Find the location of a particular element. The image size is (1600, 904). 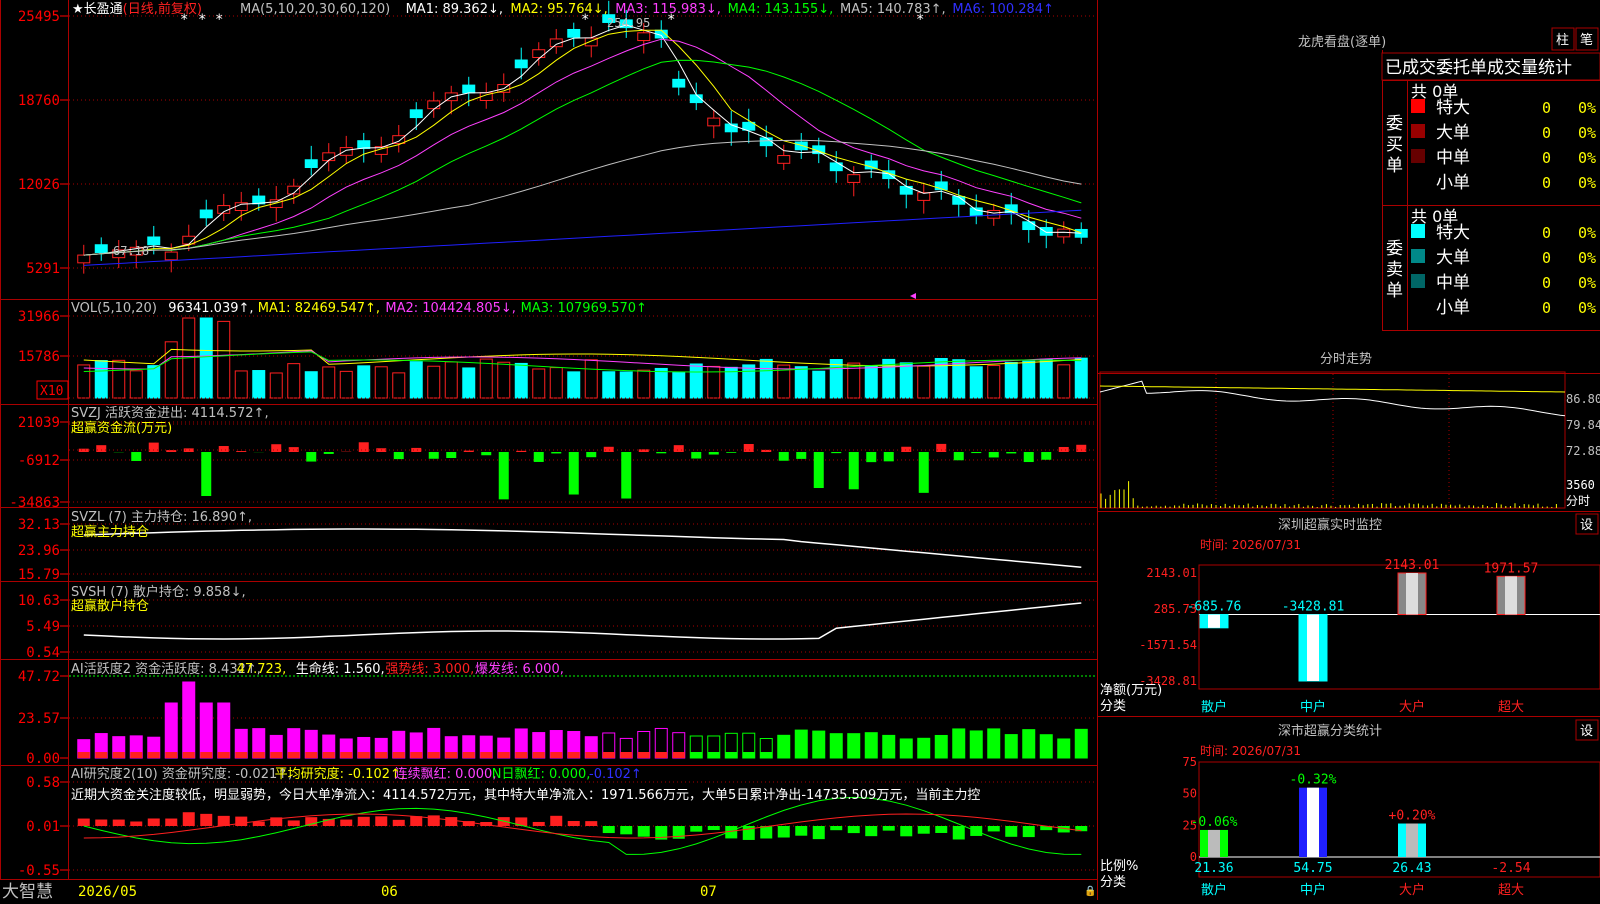

min-price-label: 67.18 is located at coordinates (131, 251).